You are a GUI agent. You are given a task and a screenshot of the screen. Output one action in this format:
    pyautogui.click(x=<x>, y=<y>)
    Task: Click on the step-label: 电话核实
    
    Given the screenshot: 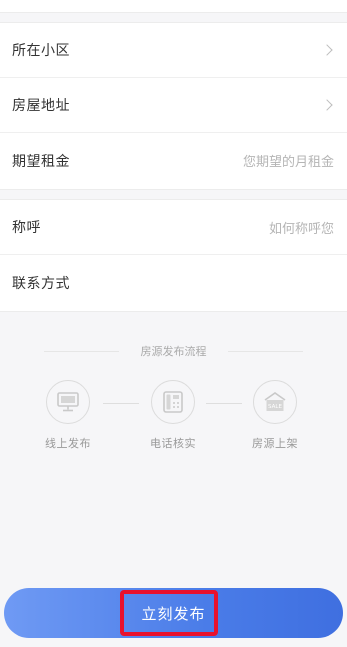 What is the action you would take?
    pyautogui.click(x=173, y=443)
    